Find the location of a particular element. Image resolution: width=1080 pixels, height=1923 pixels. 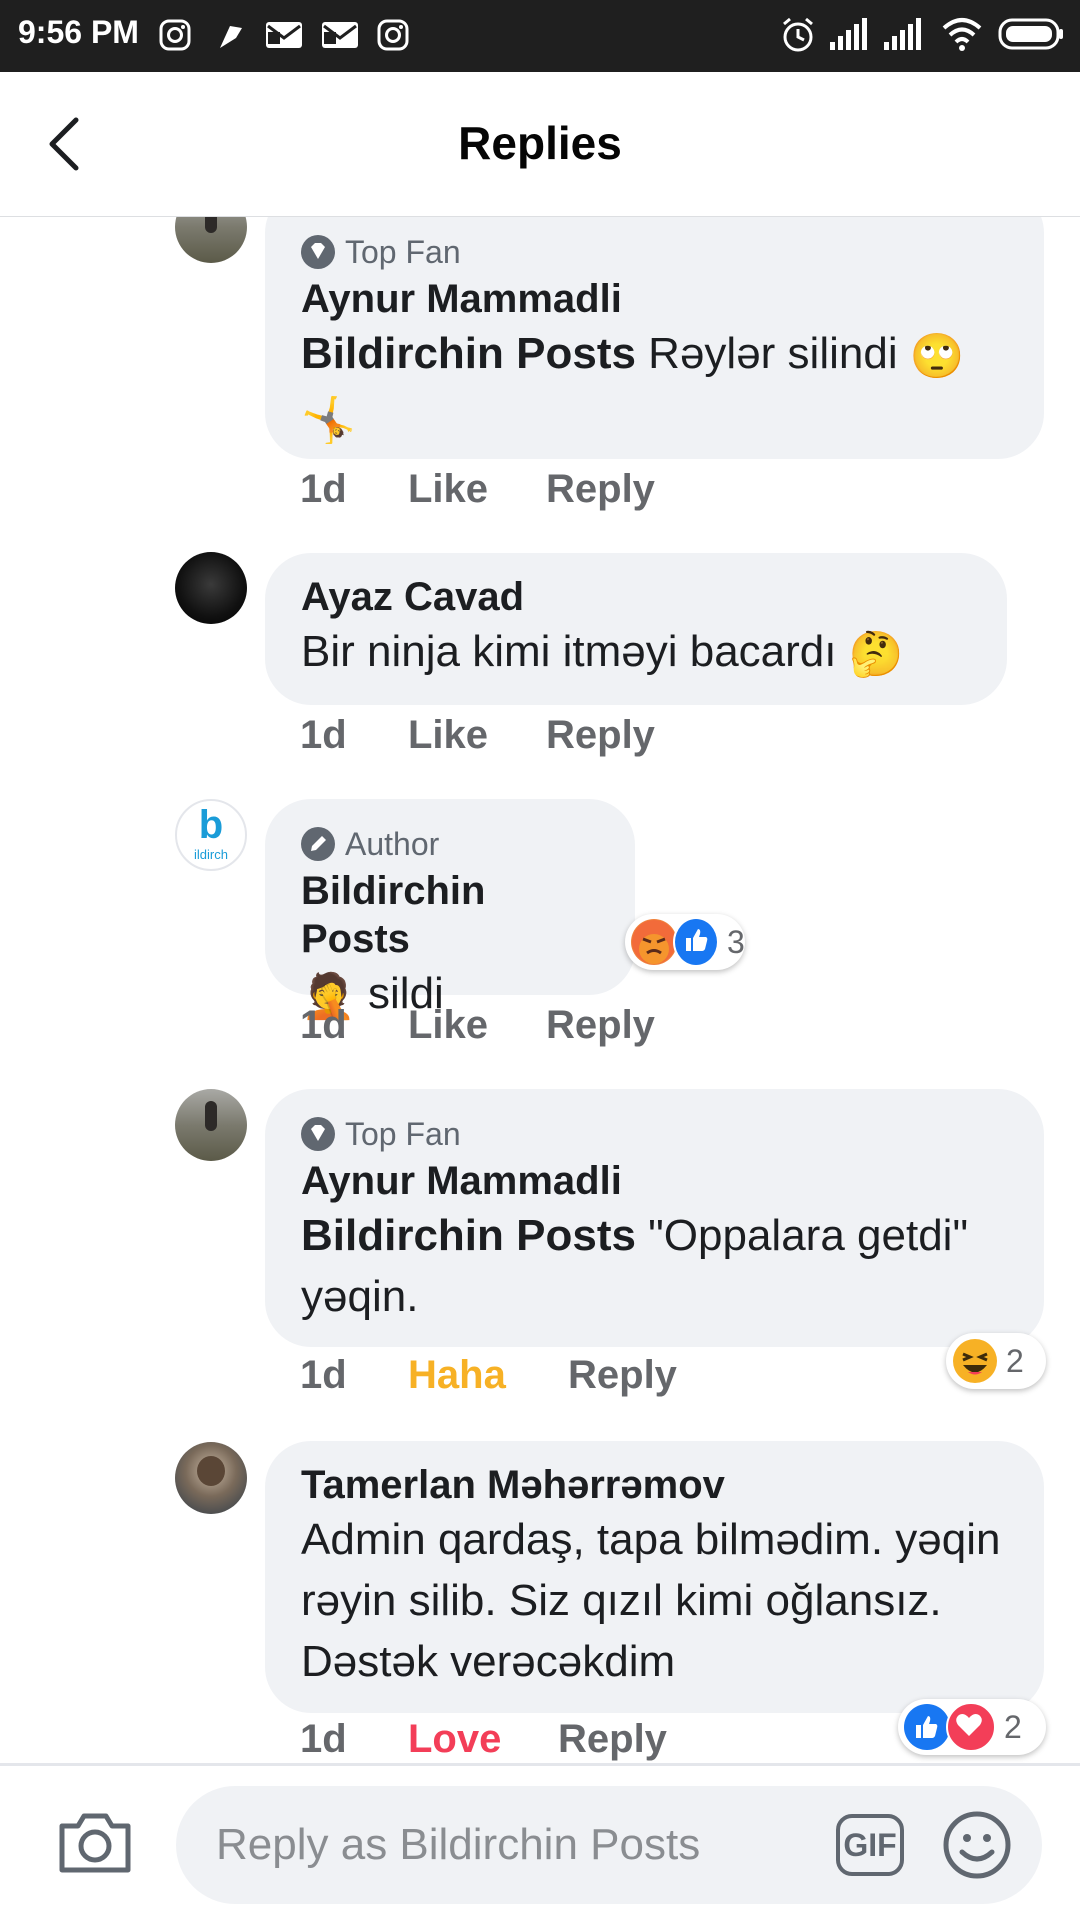

comment-text: Bildirchin Posts "Oppalara getdi" yəqin. is located at coordinates (654, 1266).